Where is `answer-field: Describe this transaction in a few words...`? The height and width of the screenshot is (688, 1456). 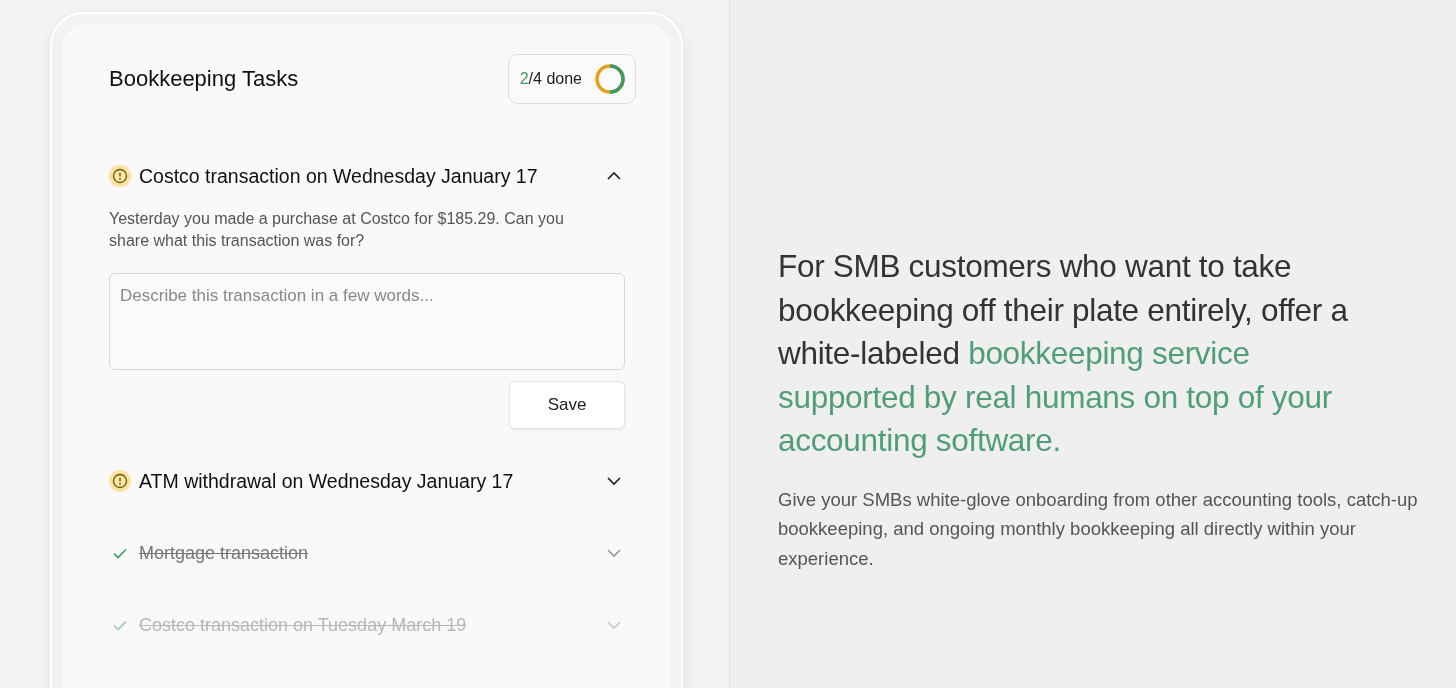
answer-field: Describe this transaction in a few words... is located at coordinates (367, 321).